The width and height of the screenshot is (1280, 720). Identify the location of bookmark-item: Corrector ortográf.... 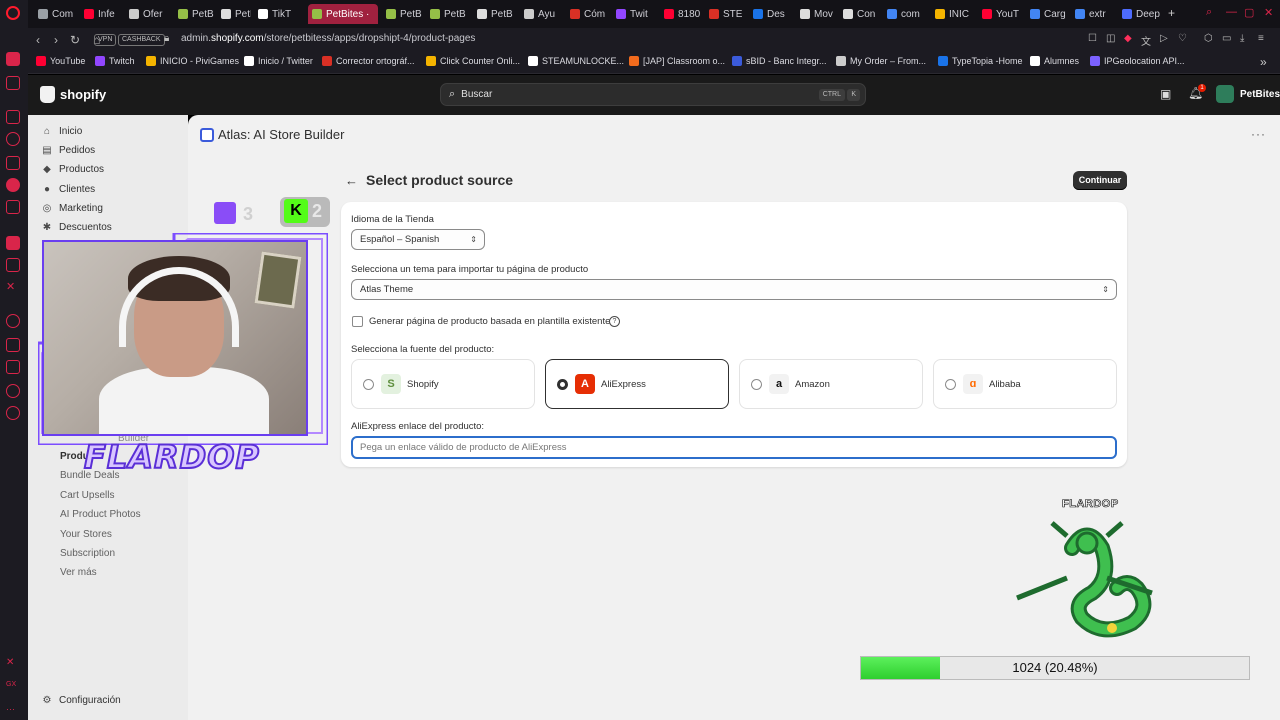
(368, 61).